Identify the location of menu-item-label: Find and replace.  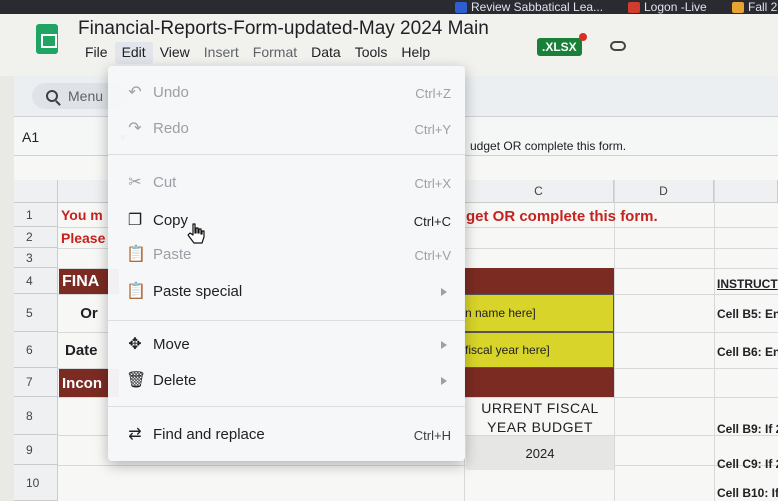
(209, 434).